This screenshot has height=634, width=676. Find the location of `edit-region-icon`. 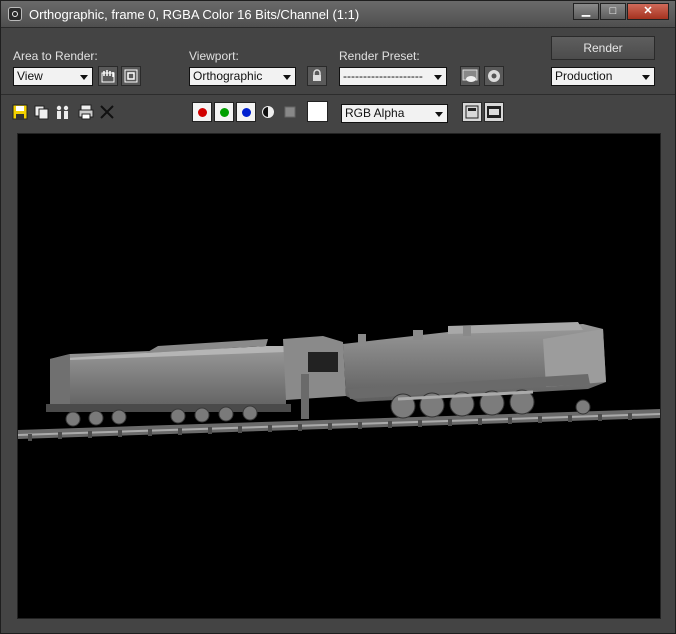

edit-region-icon is located at coordinates (108, 76).